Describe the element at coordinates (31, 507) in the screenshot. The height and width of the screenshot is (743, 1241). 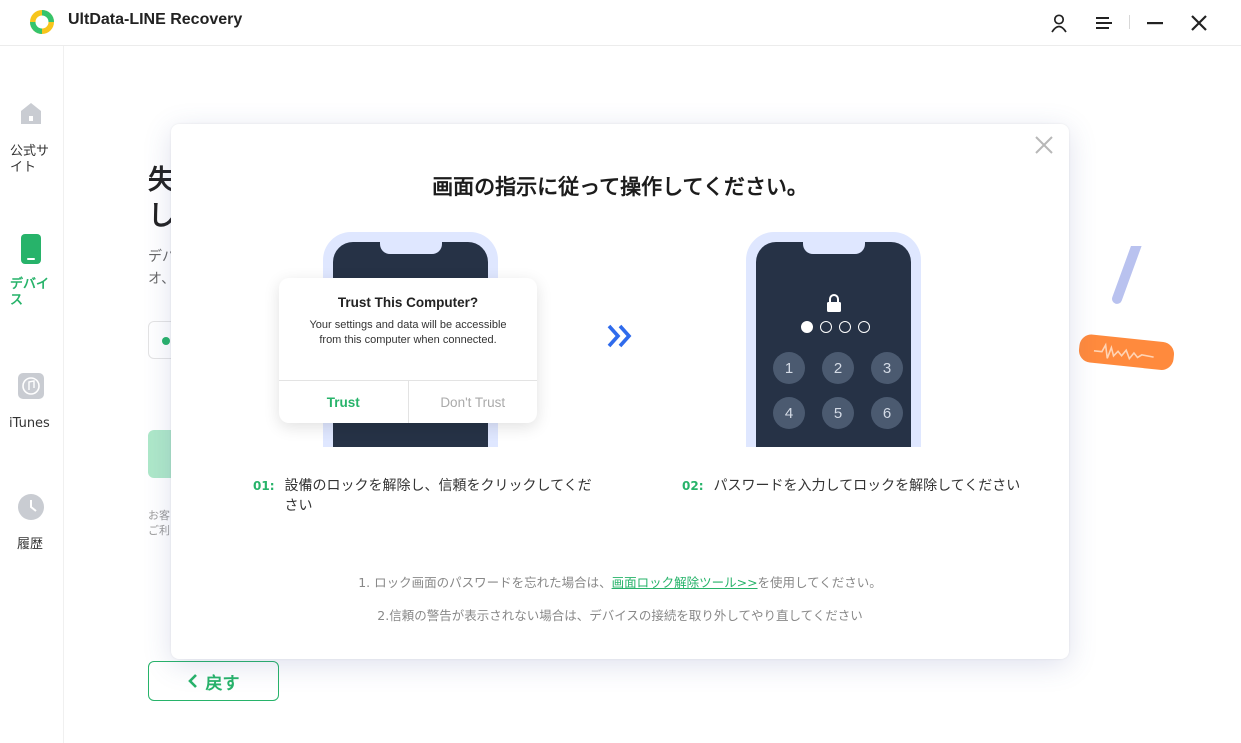
I see `clock-icon` at that location.